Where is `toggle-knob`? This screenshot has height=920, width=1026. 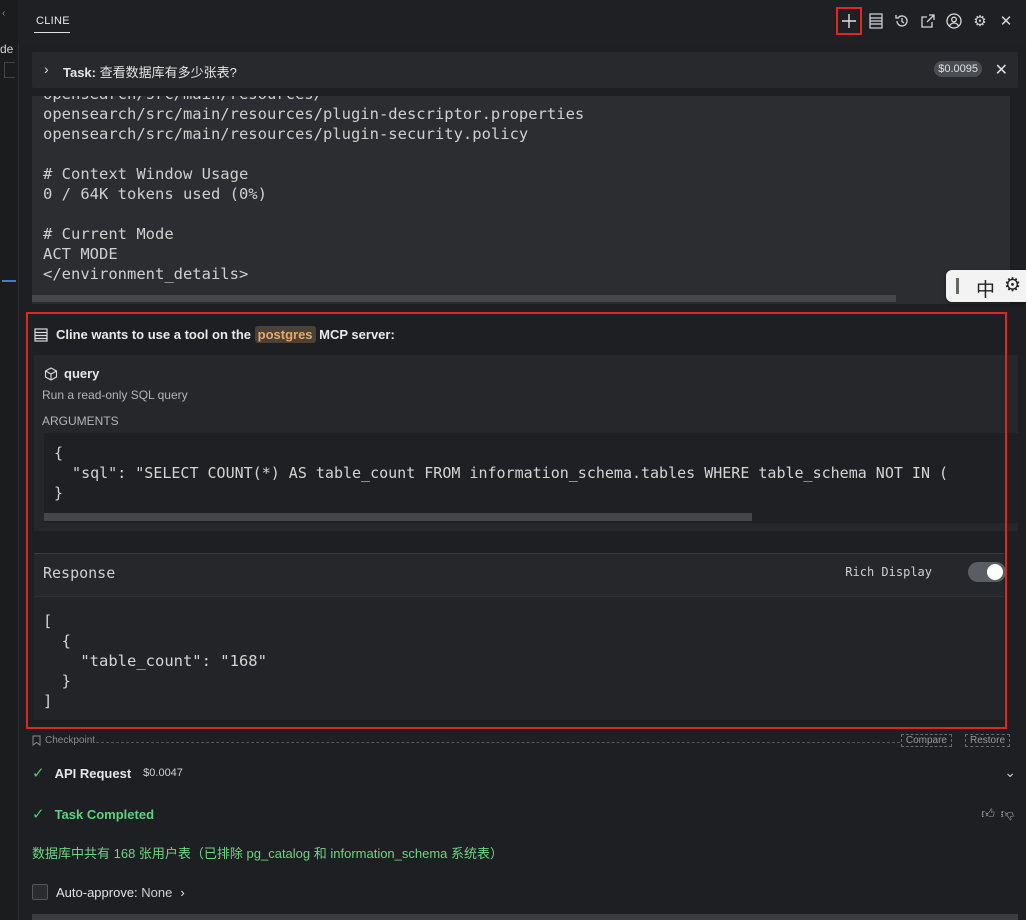 toggle-knob is located at coordinates (995, 572).